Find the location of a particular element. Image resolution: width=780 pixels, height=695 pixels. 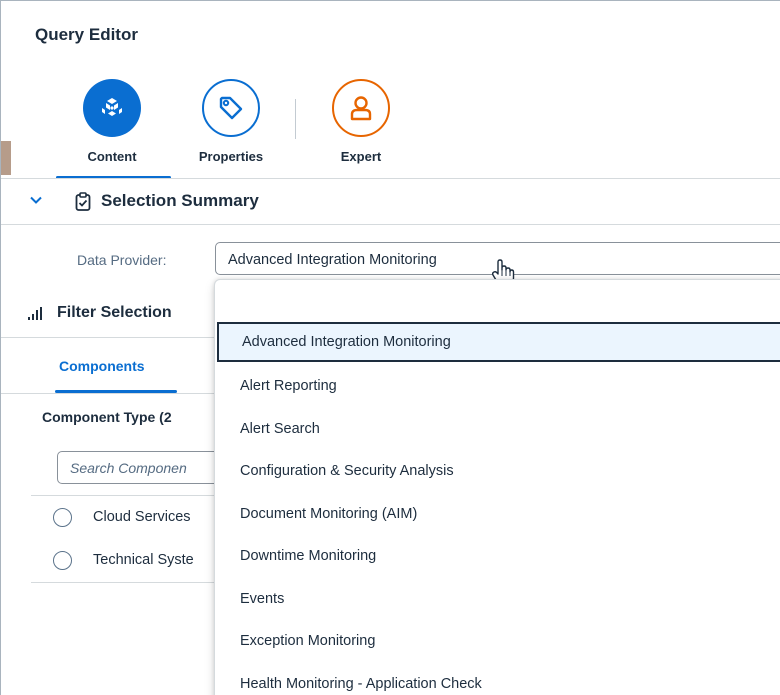

chart-bars-icon is located at coordinates (39, 316).